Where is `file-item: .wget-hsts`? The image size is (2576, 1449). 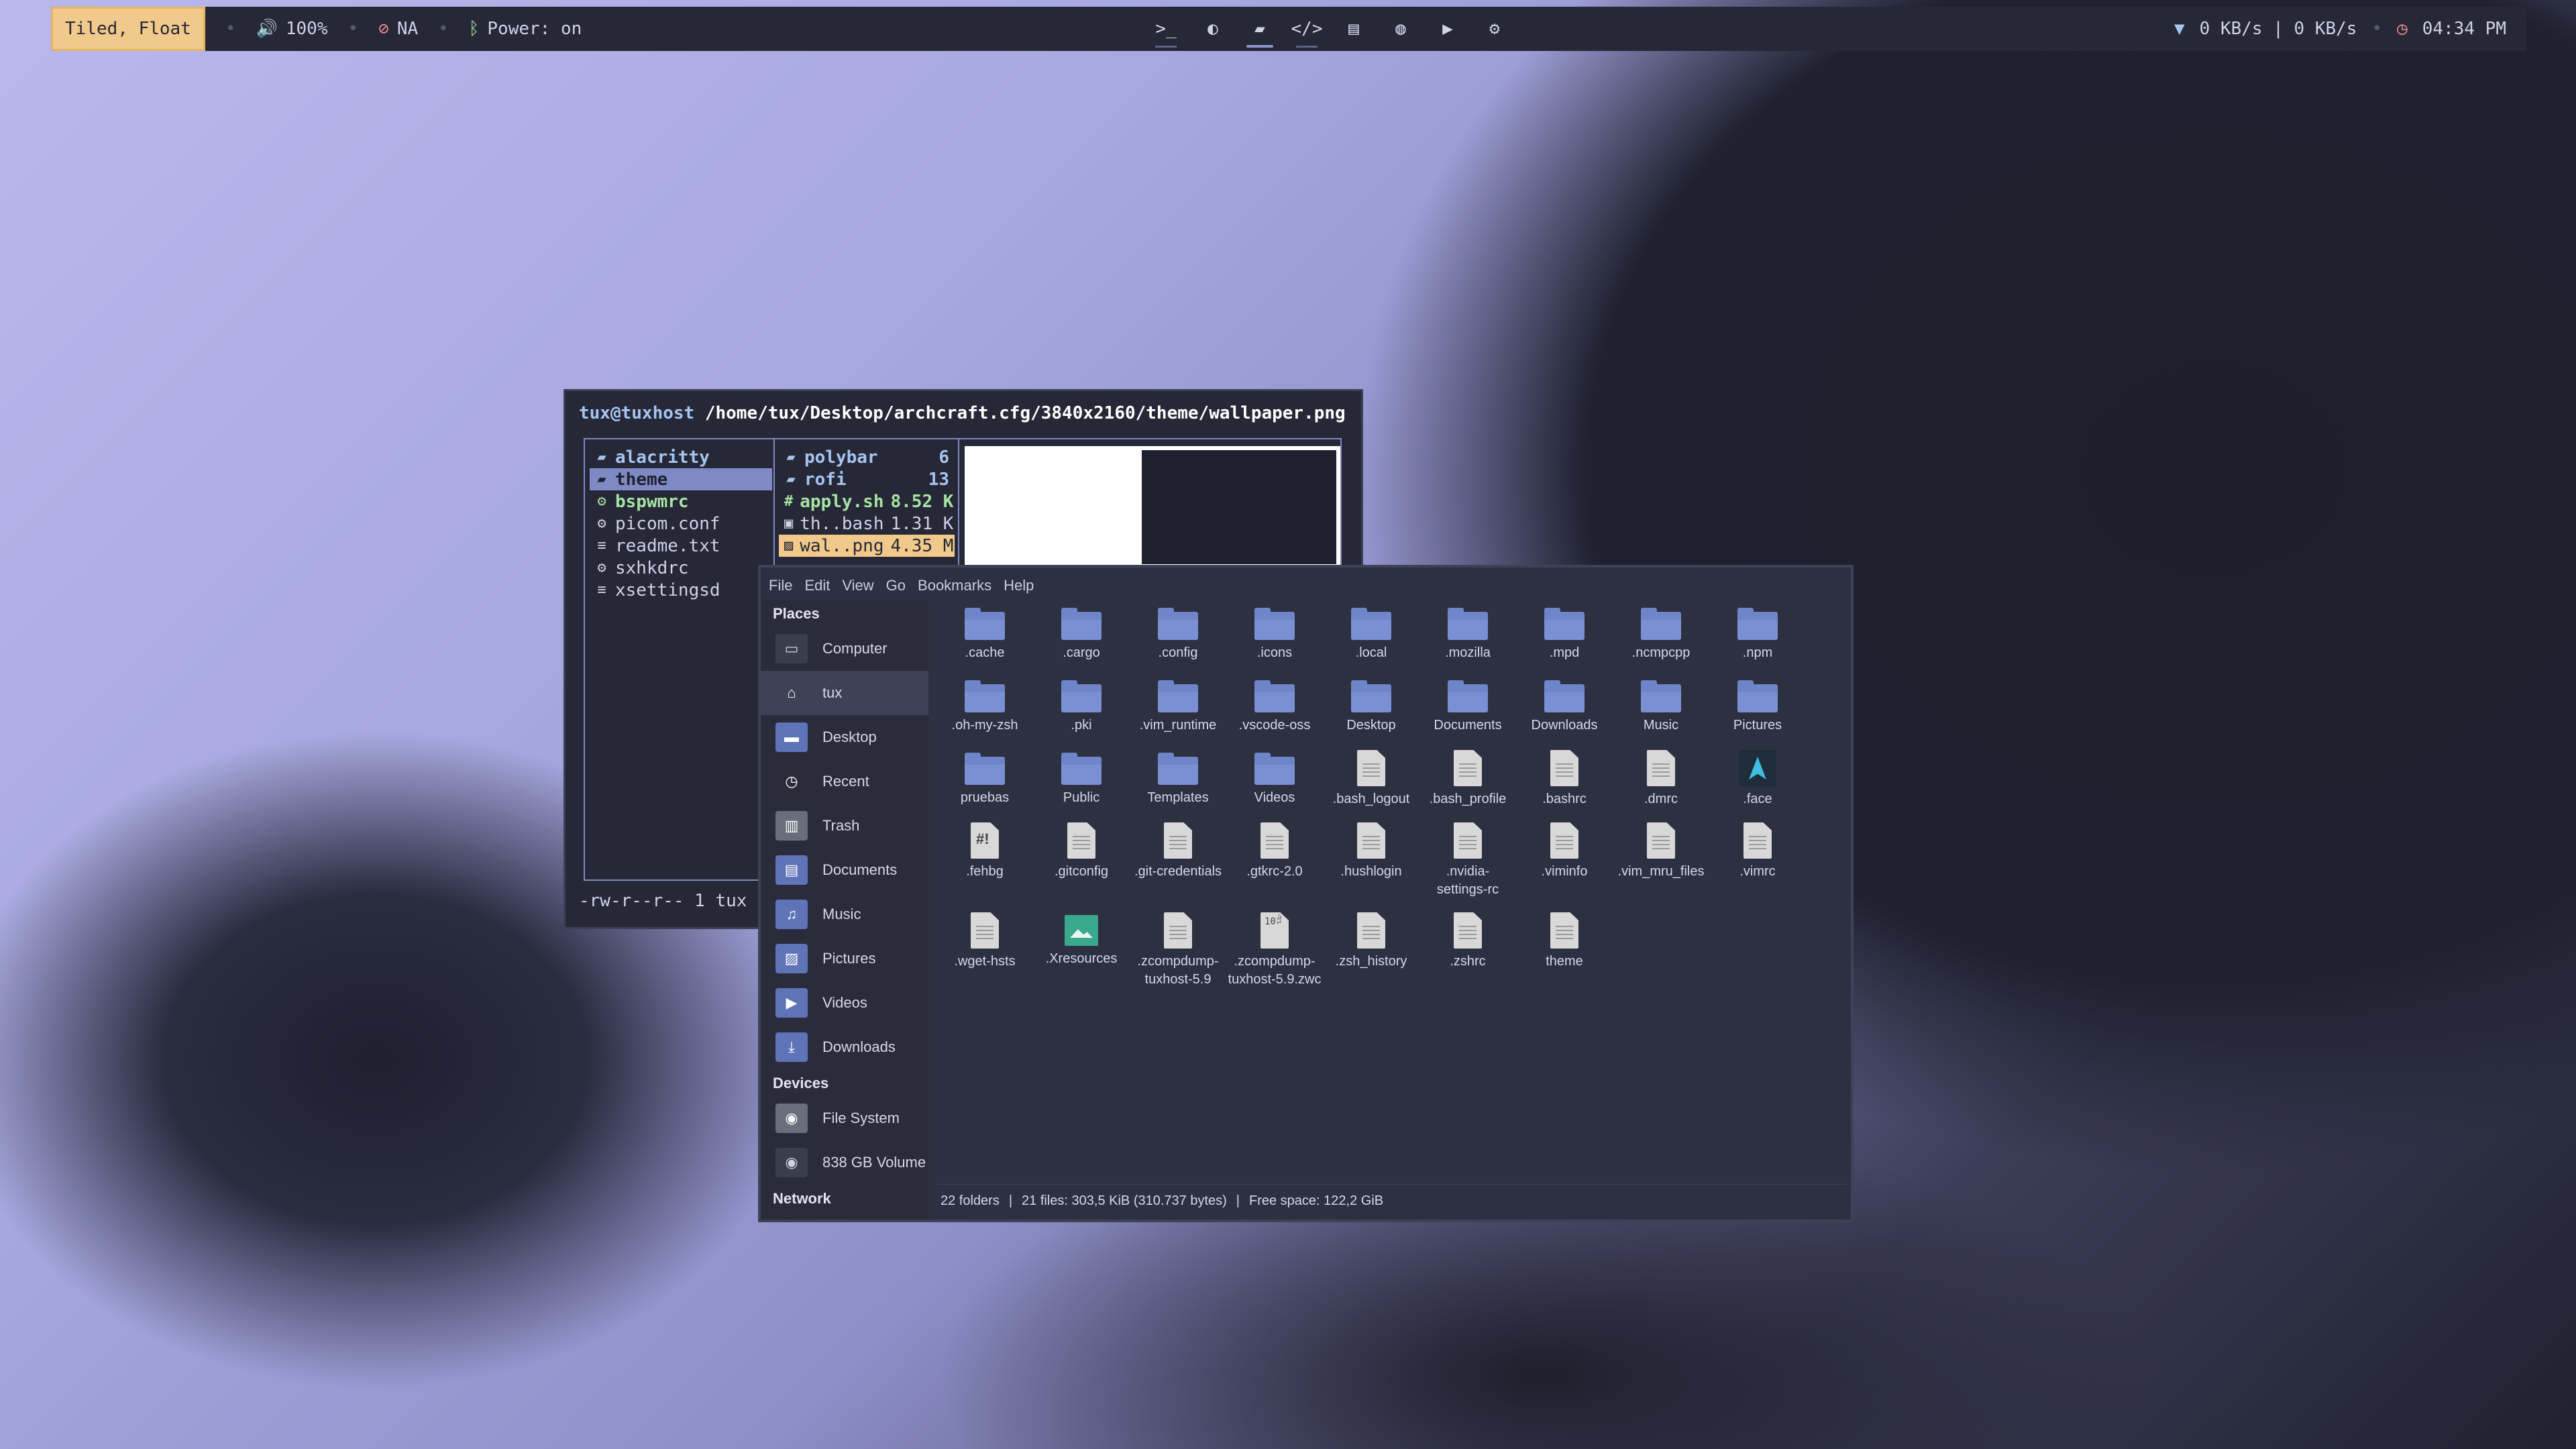
file-item: .wget-hsts is located at coordinates (984, 947).